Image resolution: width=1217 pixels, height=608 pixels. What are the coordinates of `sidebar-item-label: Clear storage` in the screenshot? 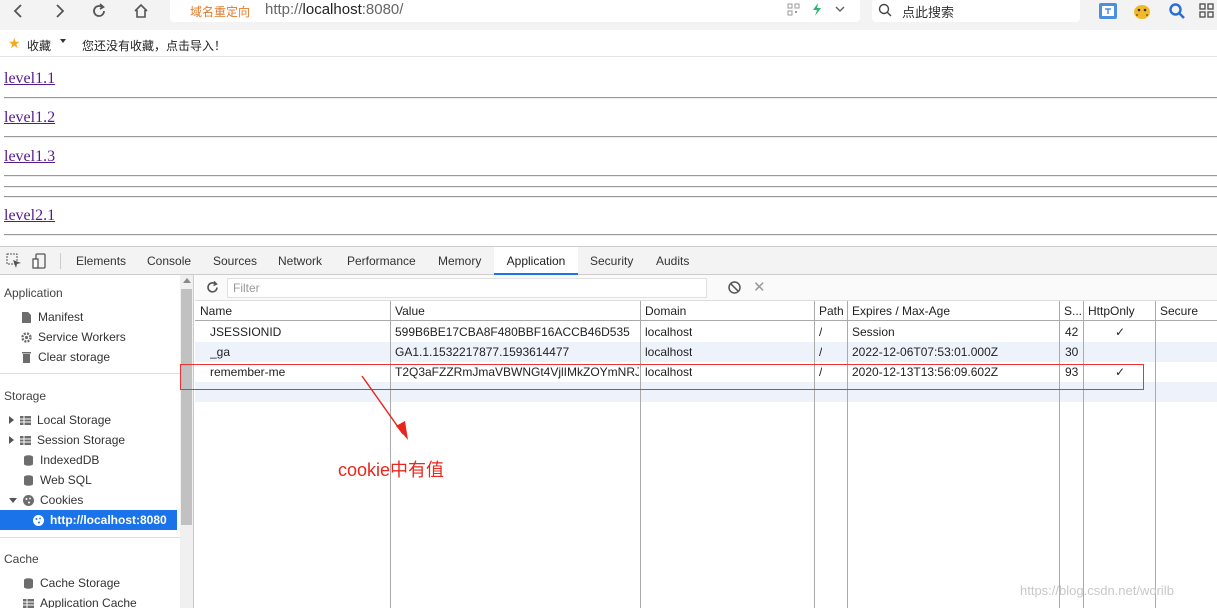 It's located at (74, 357).